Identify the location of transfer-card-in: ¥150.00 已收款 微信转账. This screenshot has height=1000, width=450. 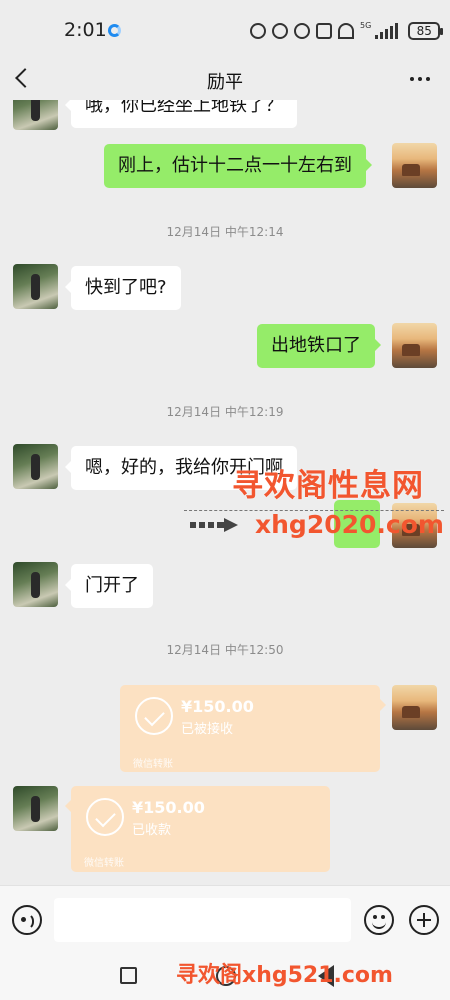
(197, 829).